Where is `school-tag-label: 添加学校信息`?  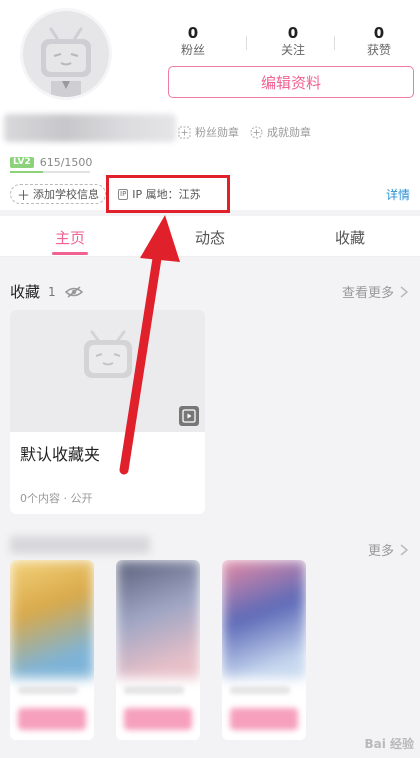
school-tag-label: 添加学校信息 is located at coordinates (66, 194).